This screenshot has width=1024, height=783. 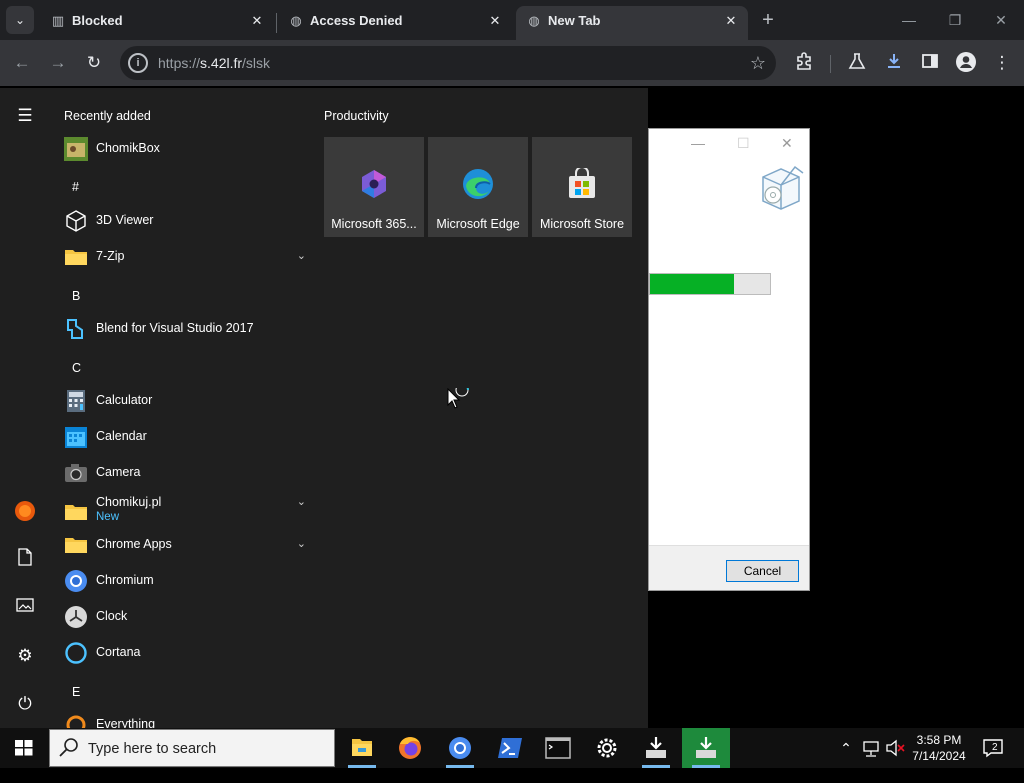 What do you see at coordinates (214, 63) in the screenshot?
I see `url-text: https://s.42l.fr/slsk` at bounding box center [214, 63].